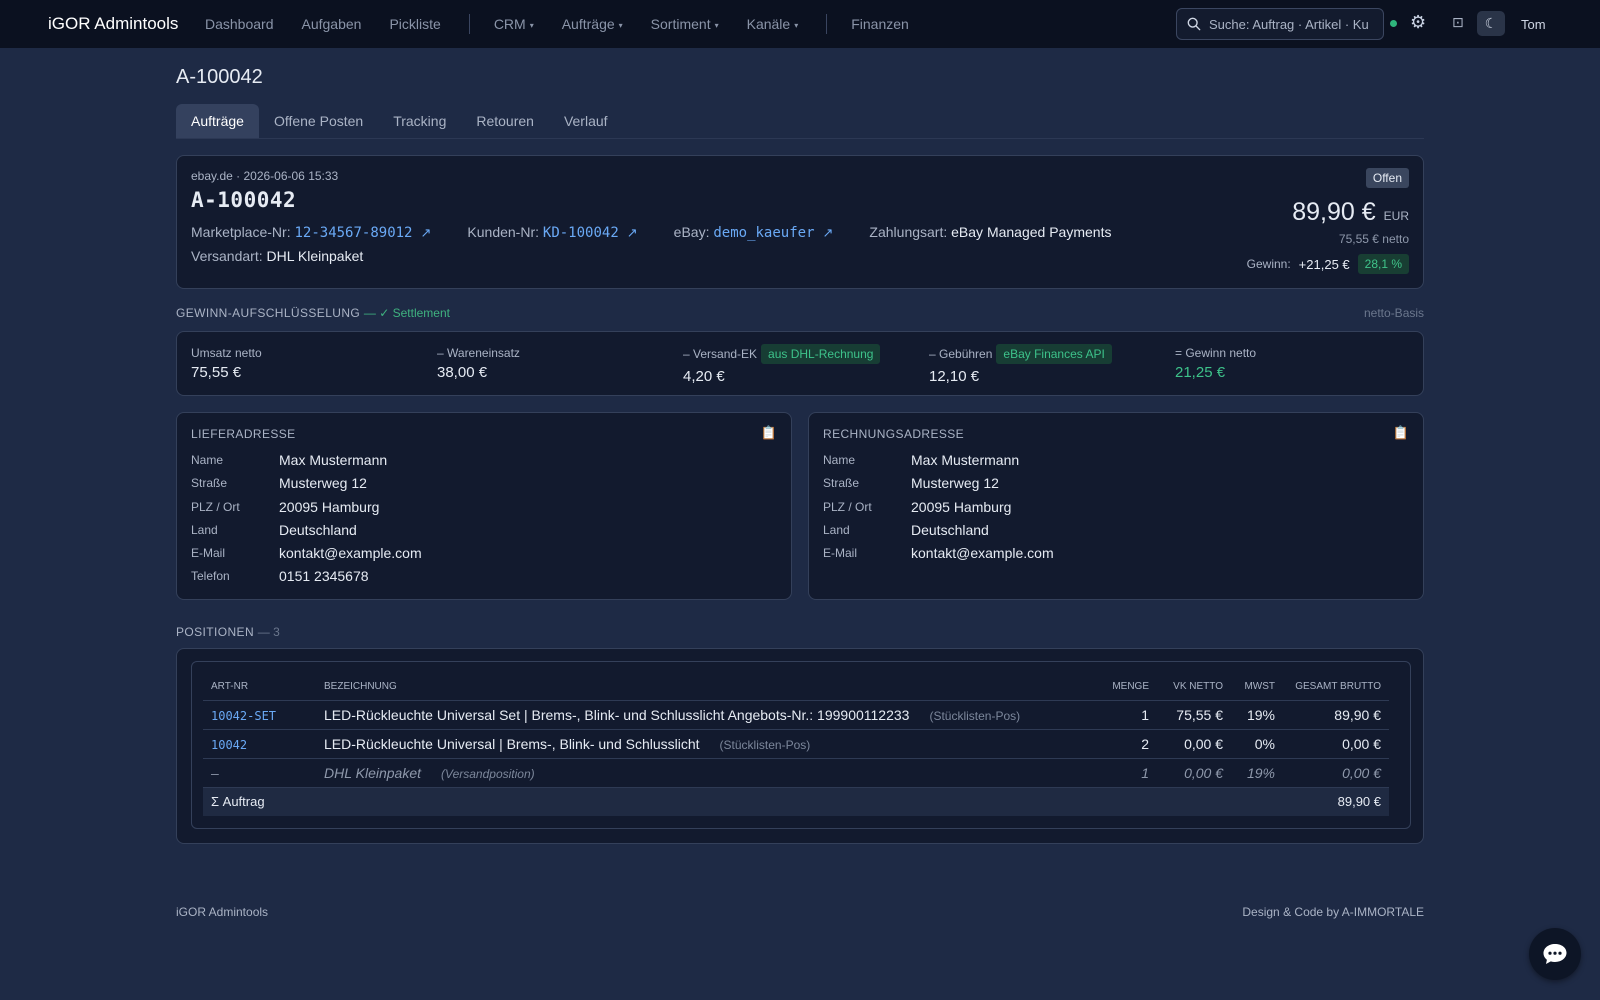  What do you see at coordinates (332, 24) in the screenshot?
I see `nav-aufgaben: Aufgaben` at bounding box center [332, 24].